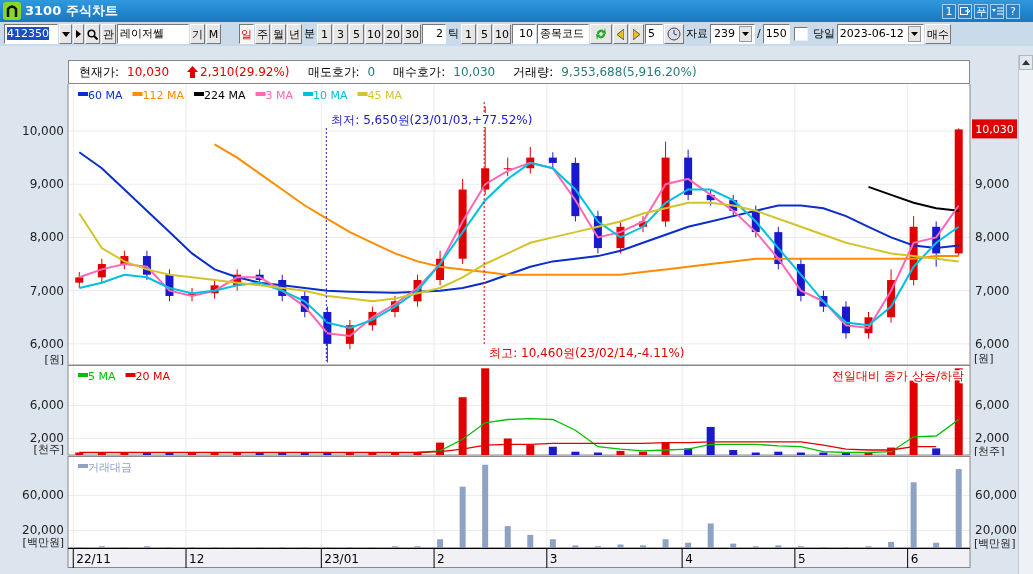 The image size is (1033, 574). Describe the element at coordinates (43, 131) in the screenshot. I see `axis-label: 10,000` at that location.